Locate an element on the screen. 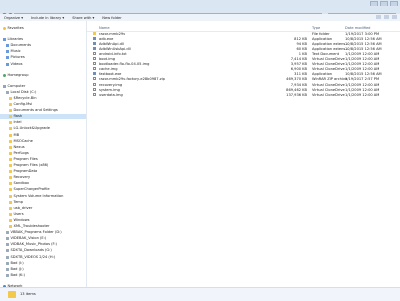  file-size: 137,936 KB is located at coordinates (296, 94).